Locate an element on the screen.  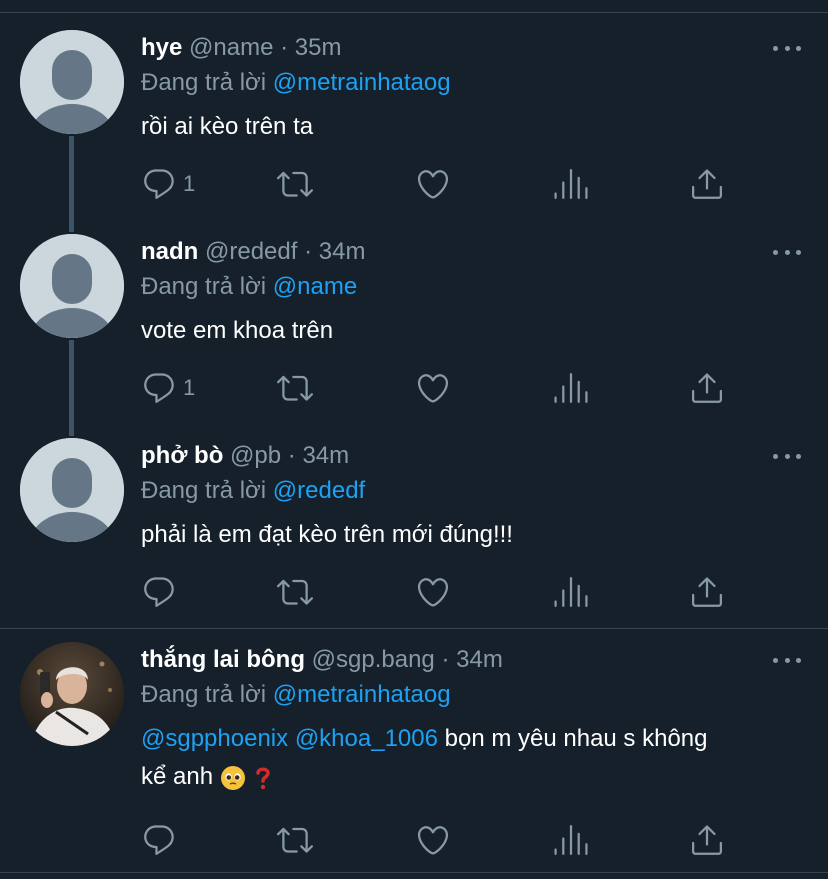
avatar-photo is located at coordinates (72, 694).